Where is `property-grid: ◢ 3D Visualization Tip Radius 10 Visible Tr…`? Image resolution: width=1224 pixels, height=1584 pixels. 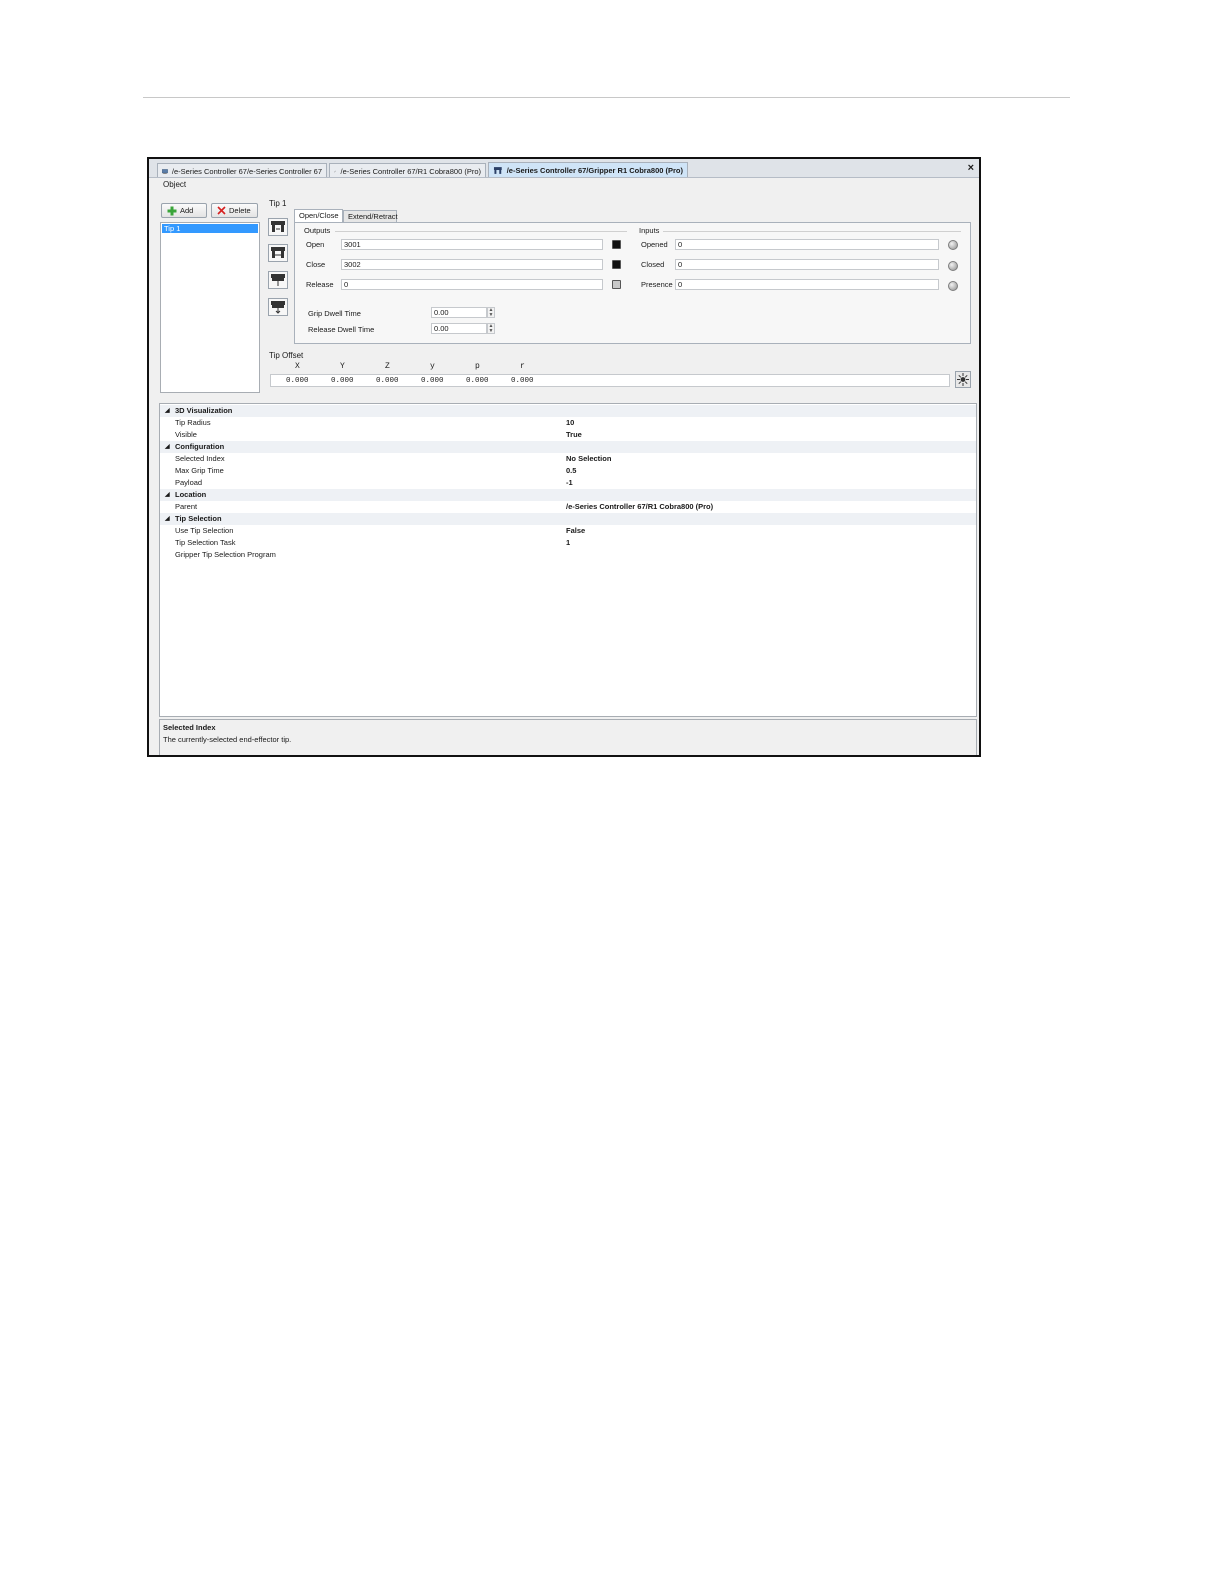
property-grid: ◢ 3D Visualization Tip Radius 10 Visible Tr… is located at coordinates (568, 560).